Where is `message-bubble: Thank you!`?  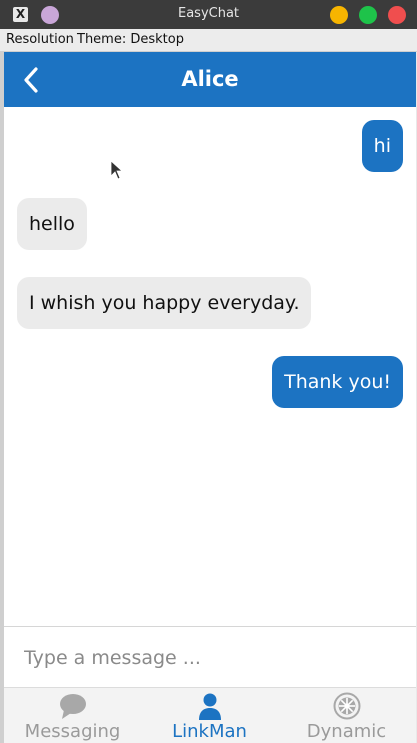 message-bubble: Thank you! is located at coordinates (337, 382).